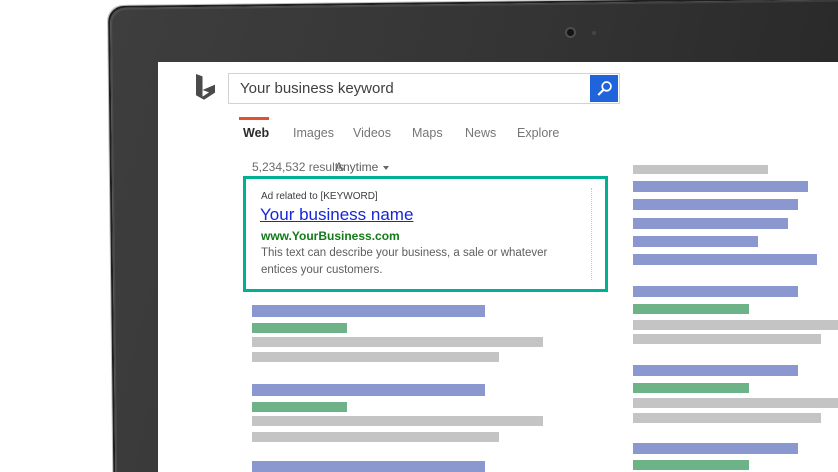 The height and width of the screenshot is (472, 838). What do you see at coordinates (570, 32) in the screenshot?
I see `webcam-icon` at bounding box center [570, 32].